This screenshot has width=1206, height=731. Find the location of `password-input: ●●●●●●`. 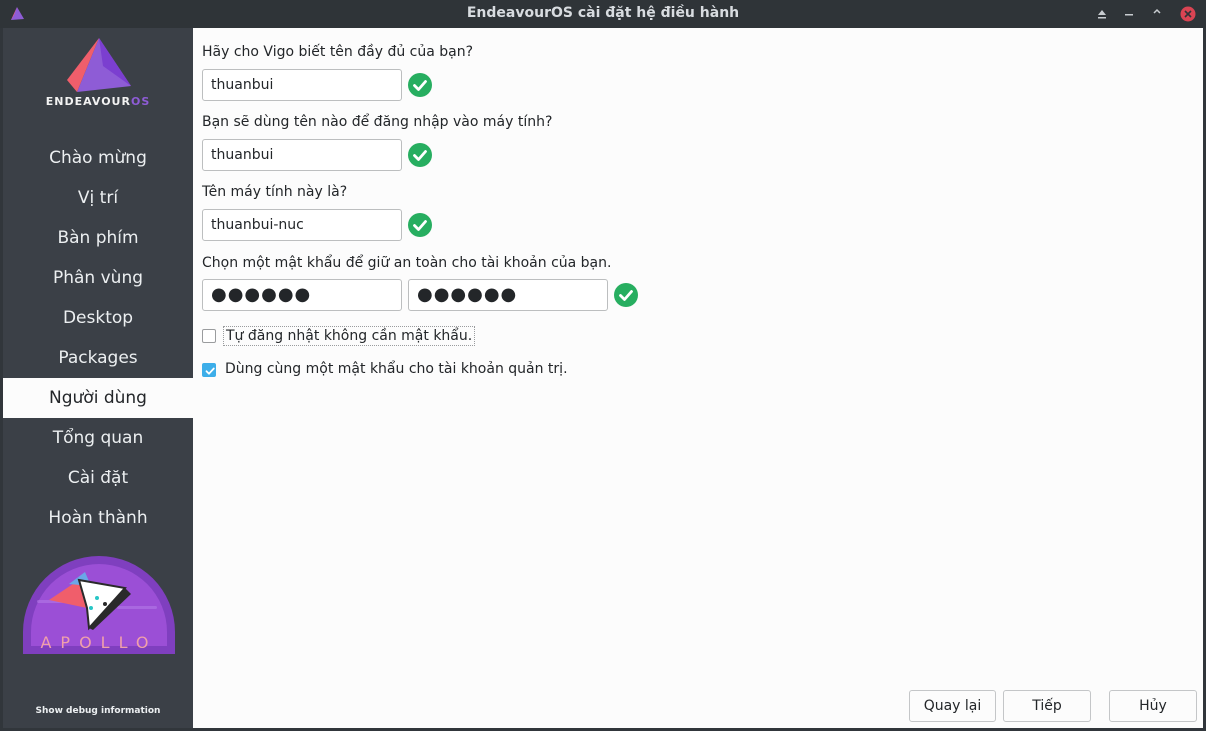

password-input: ●●●●●● is located at coordinates (302, 295).